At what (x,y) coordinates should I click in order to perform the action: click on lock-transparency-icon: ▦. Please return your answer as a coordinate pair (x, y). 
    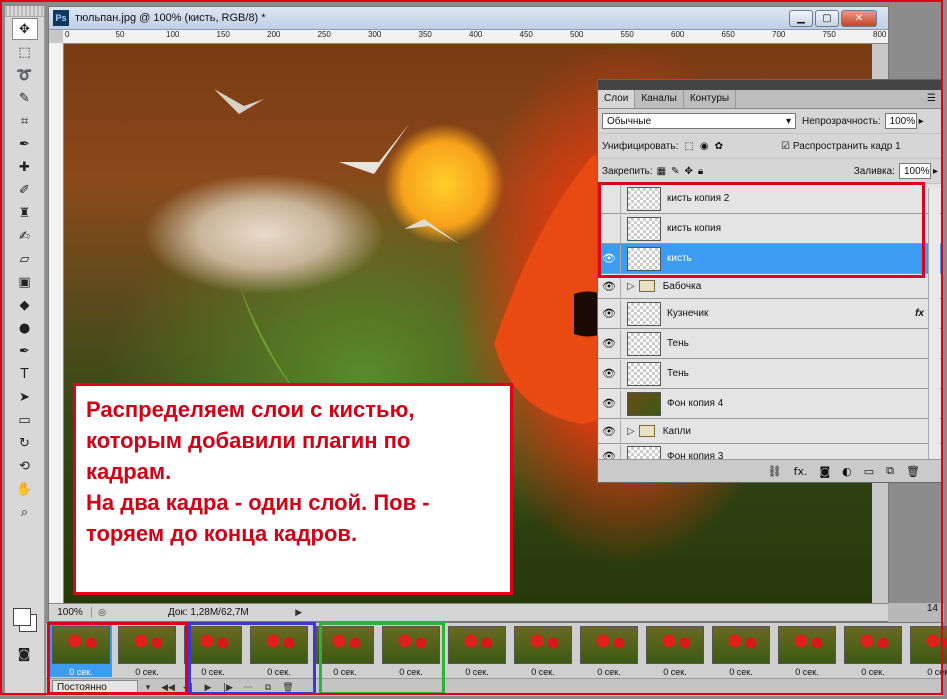
    Looking at the image, I should click on (661, 171).